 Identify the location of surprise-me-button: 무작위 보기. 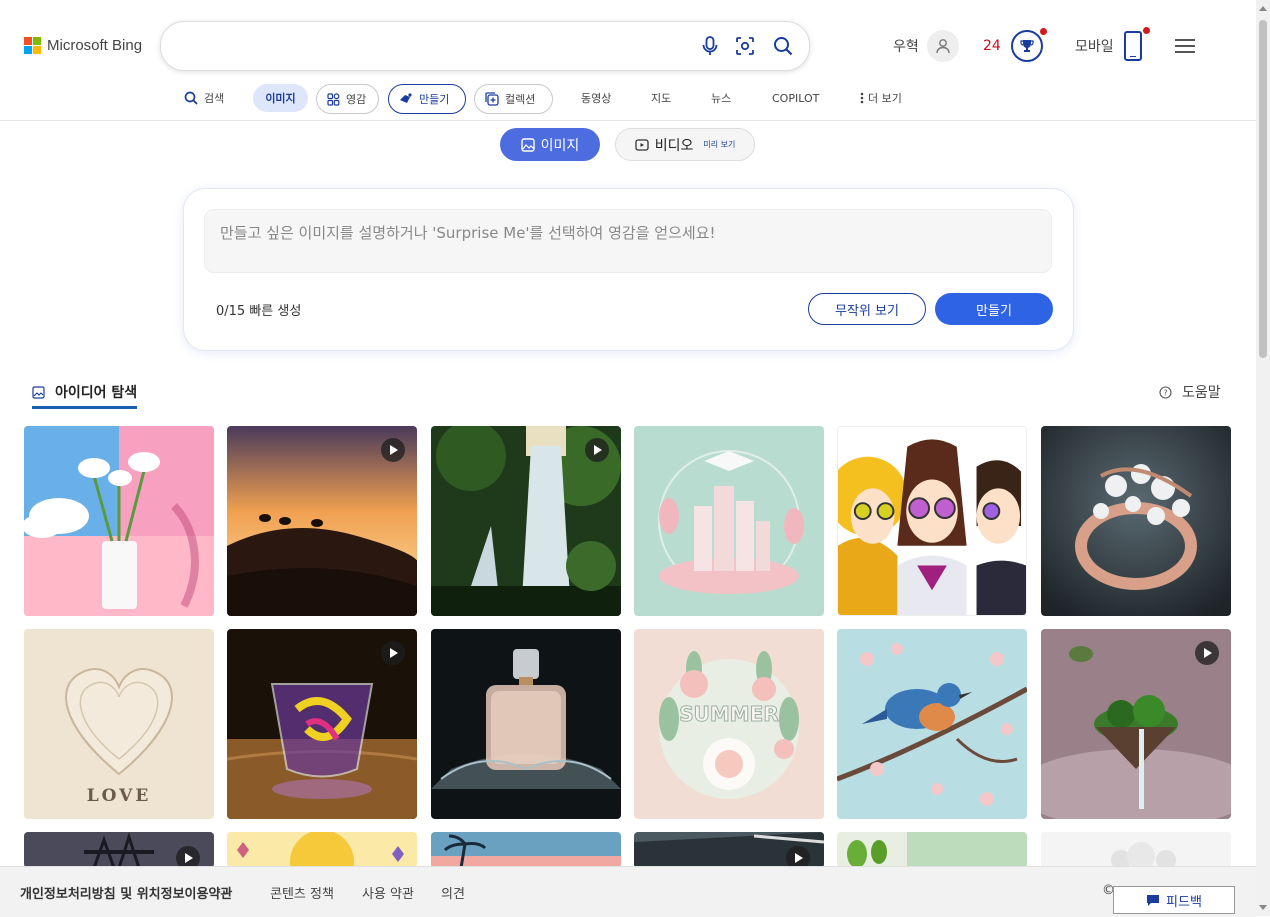
(867, 309).